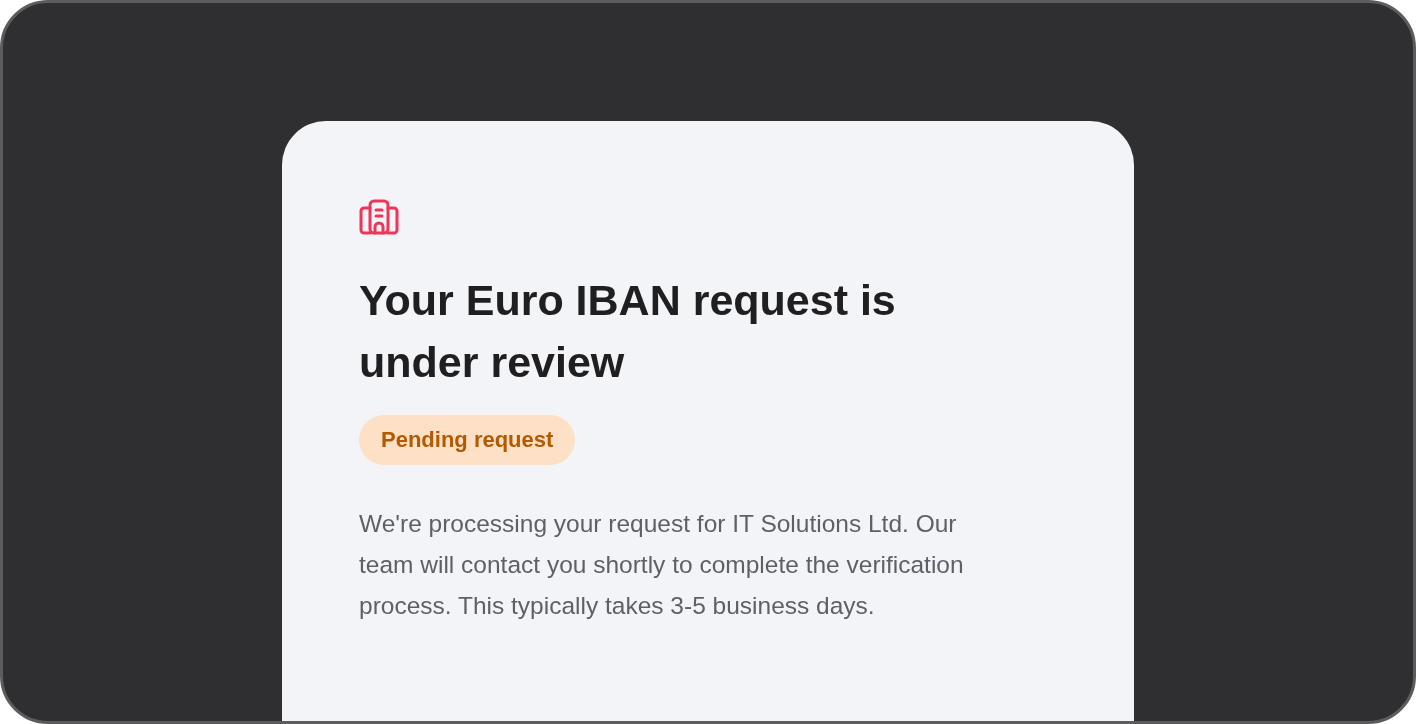 This screenshot has height=724, width=1416. I want to click on status-badge: Pending request, so click(467, 440).